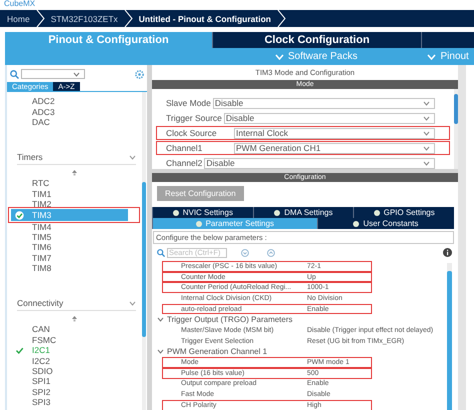 The width and height of the screenshot is (474, 410). What do you see at coordinates (184, 163) in the screenshot?
I see `field-label: Channel2` at bounding box center [184, 163].